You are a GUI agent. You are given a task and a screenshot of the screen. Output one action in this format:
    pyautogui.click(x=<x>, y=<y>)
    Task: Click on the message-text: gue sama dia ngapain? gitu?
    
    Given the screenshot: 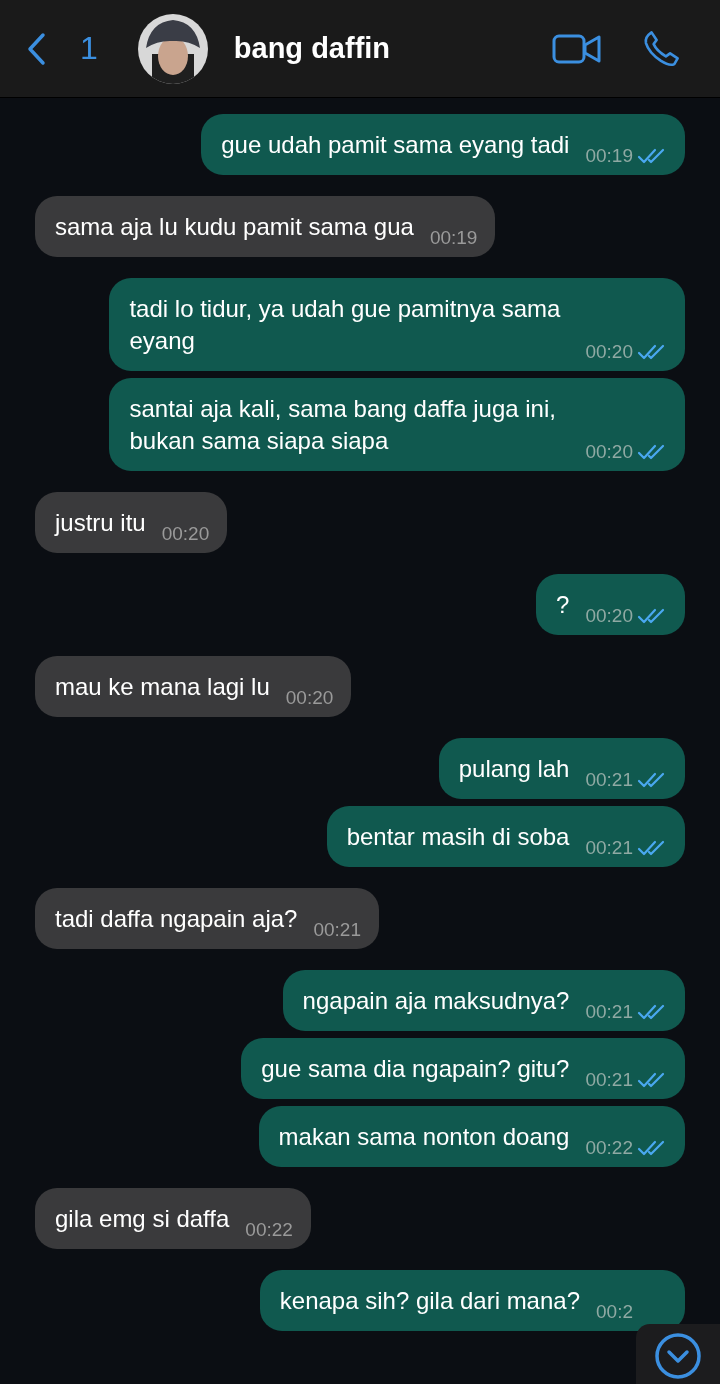 What is the action you would take?
    pyautogui.click(x=415, y=1069)
    